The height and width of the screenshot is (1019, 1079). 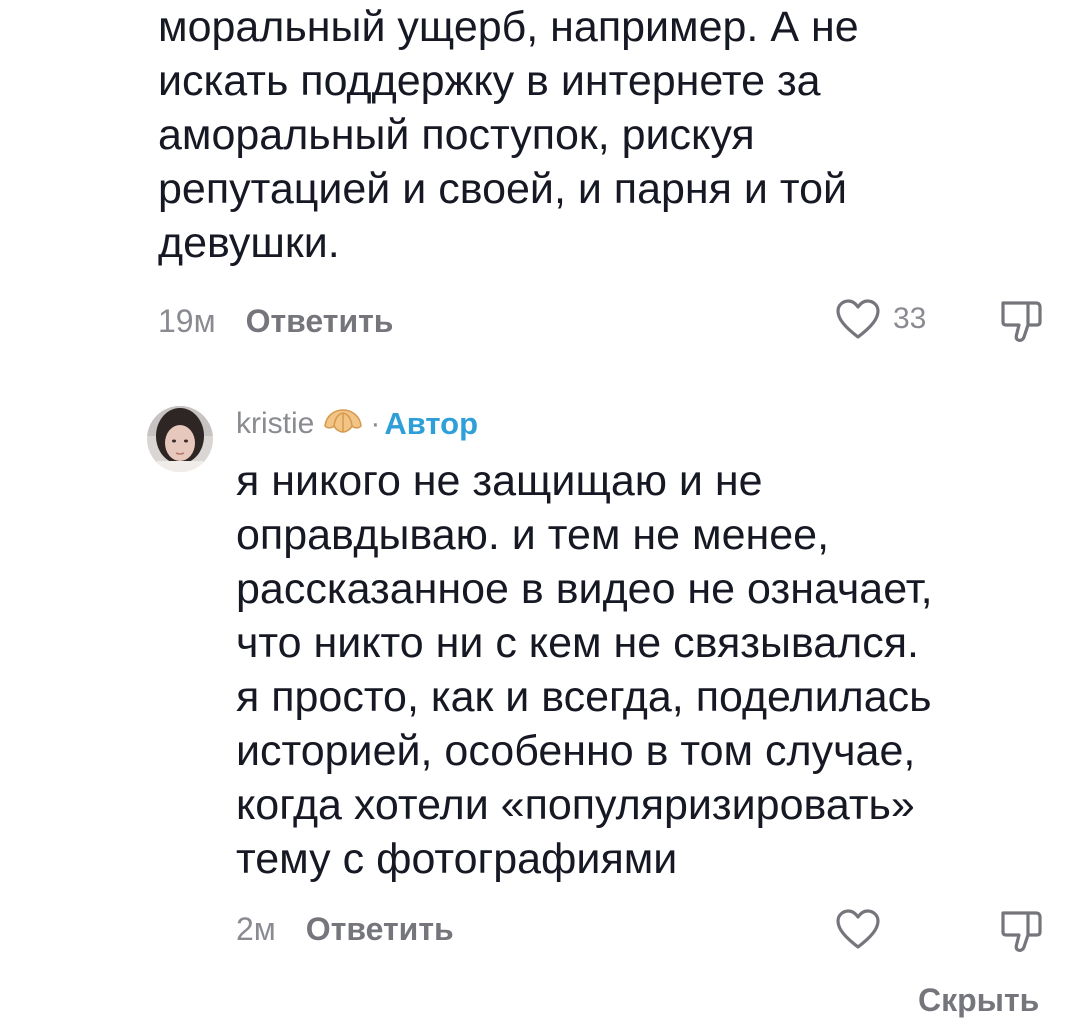 What do you see at coordinates (275, 424) in the screenshot?
I see `username: kristie` at bounding box center [275, 424].